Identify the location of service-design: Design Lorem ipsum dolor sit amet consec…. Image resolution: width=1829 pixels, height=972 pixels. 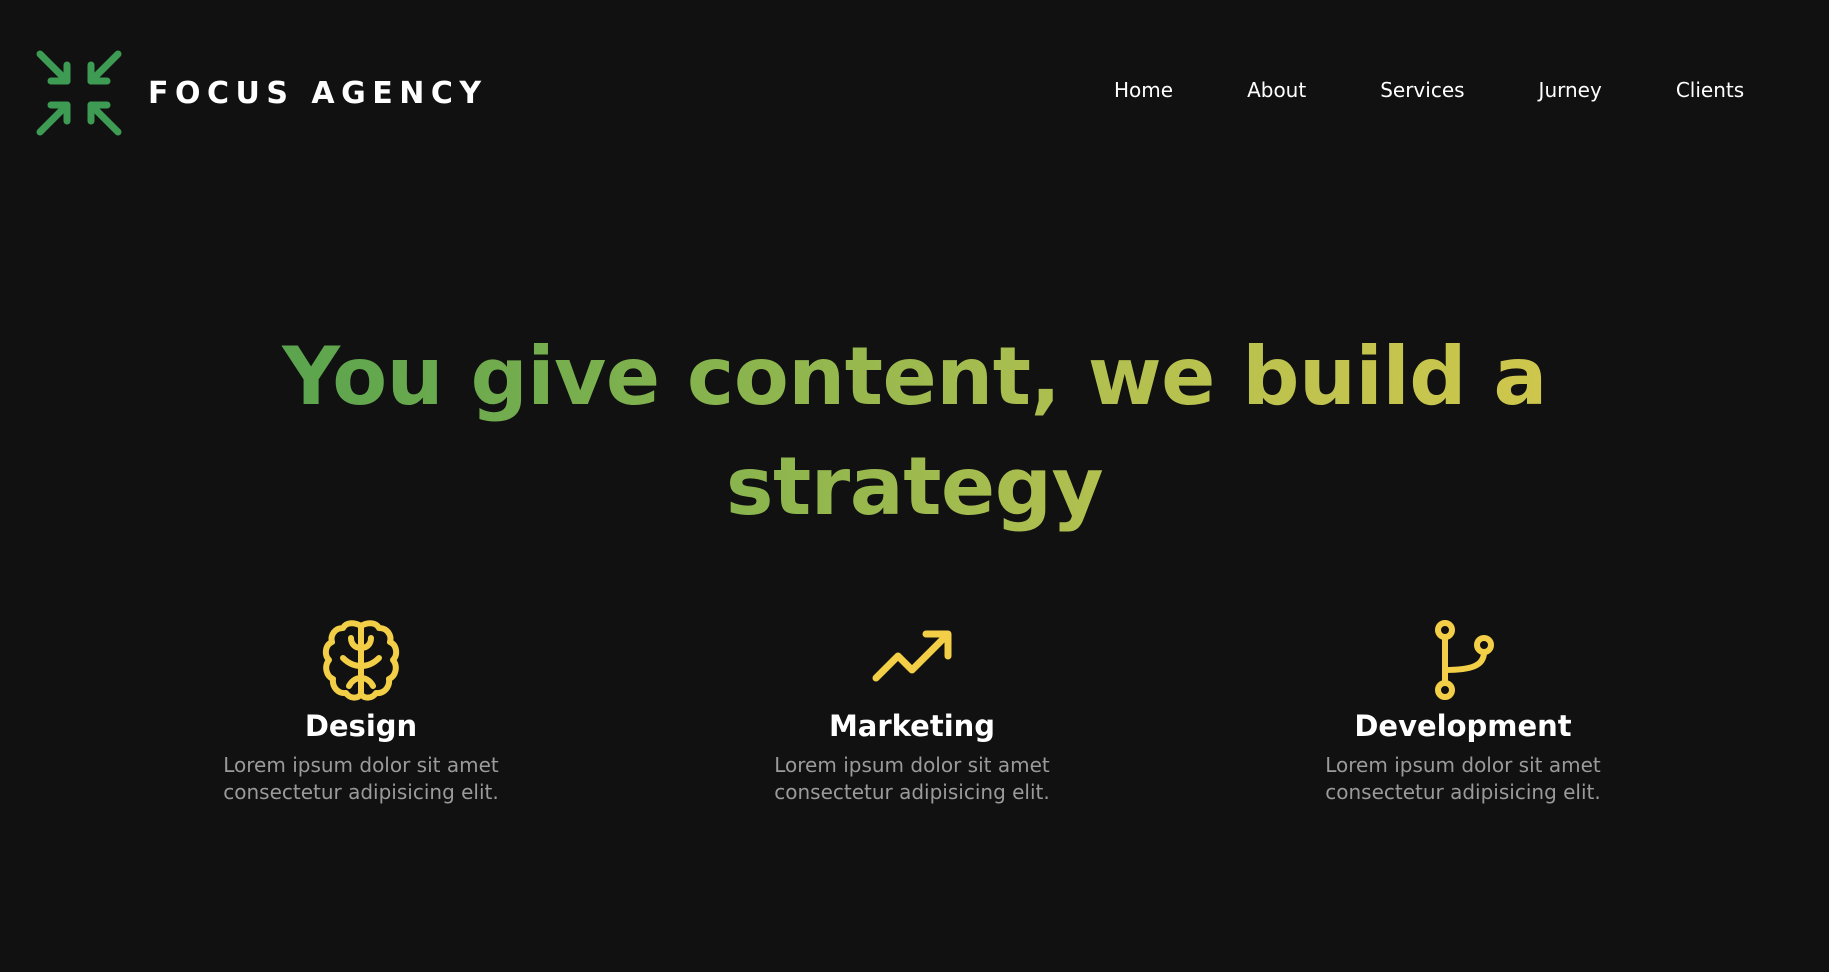
(361, 712).